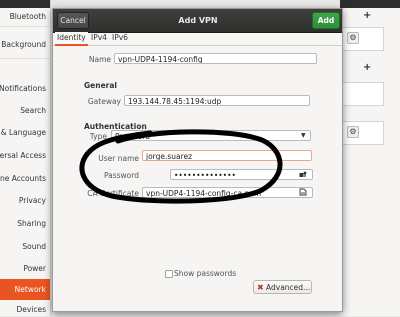  Describe the element at coordinates (121, 175) in the screenshot. I see `password-label: Password` at that location.